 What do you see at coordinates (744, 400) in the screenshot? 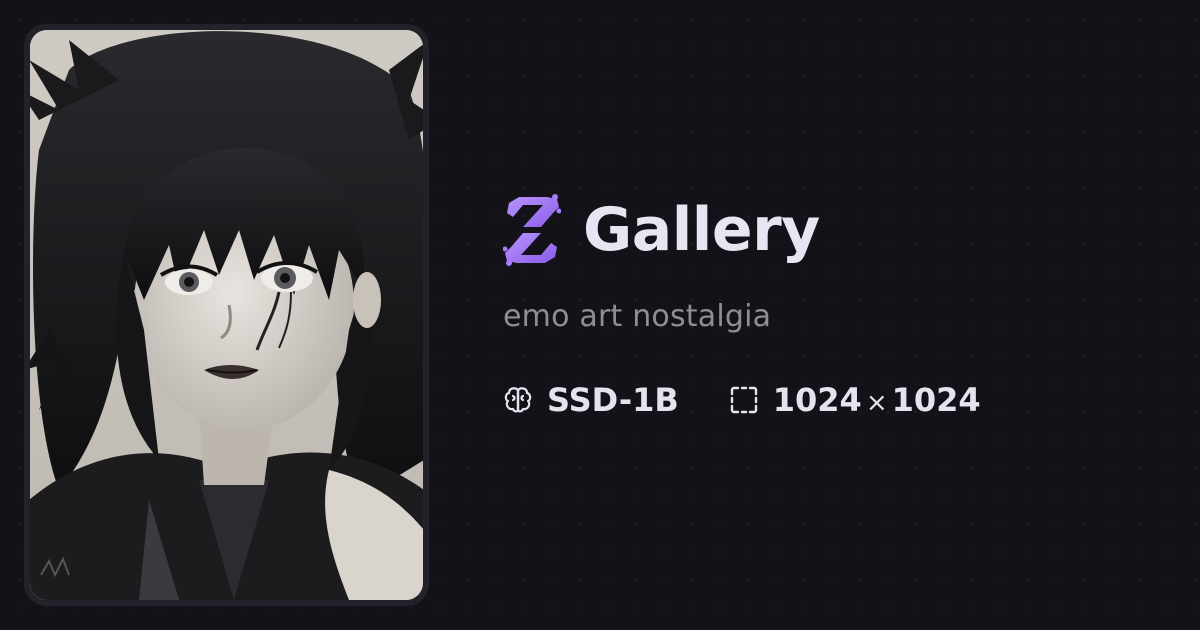
I see `dashed-square-icon` at bounding box center [744, 400].